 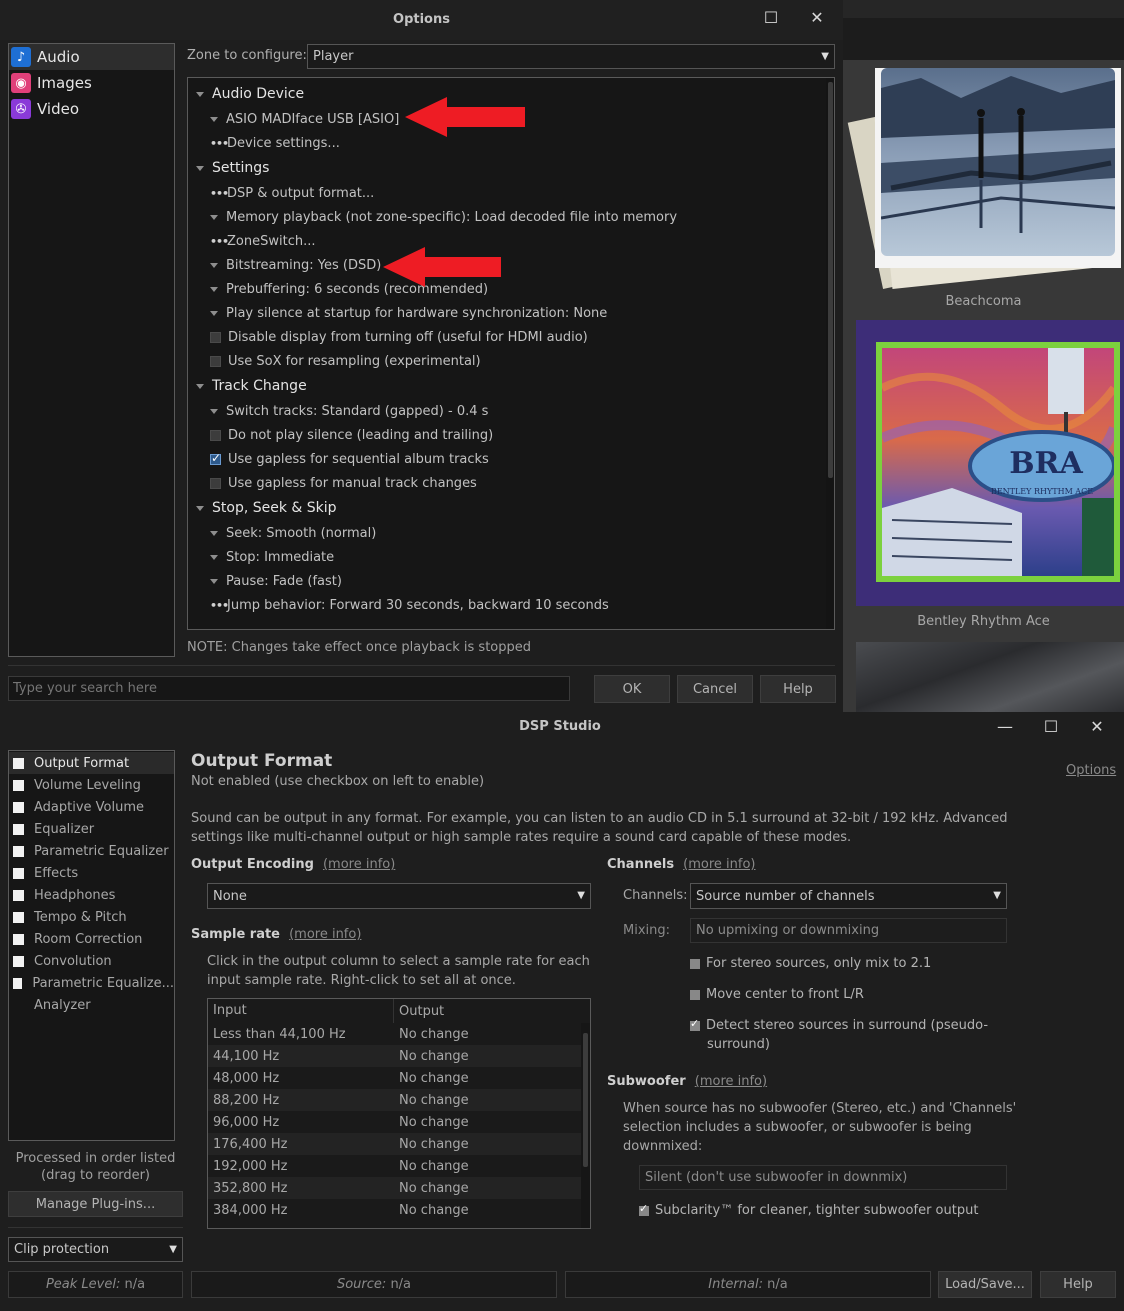 What do you see at coordinates (632, 689) in the screenshot?
I see `ok-button: OK` at bounding box center [632, 689].